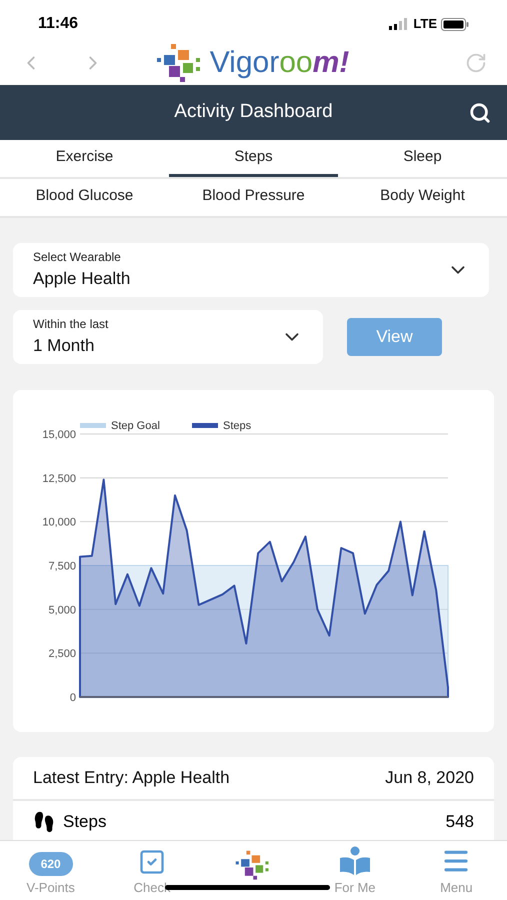  Describe the element at coordinates (253, 112) in the screenshot. I see `header-title: Activity Dashboard` at that location.